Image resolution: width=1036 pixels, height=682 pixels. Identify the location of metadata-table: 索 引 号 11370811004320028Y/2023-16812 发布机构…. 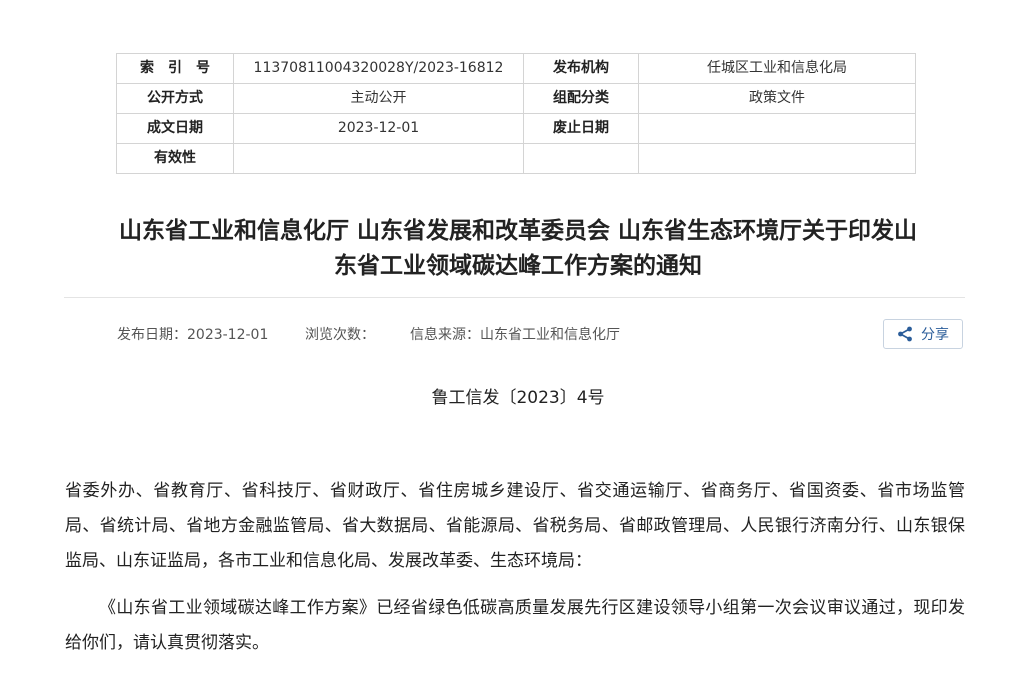
(516, 113).